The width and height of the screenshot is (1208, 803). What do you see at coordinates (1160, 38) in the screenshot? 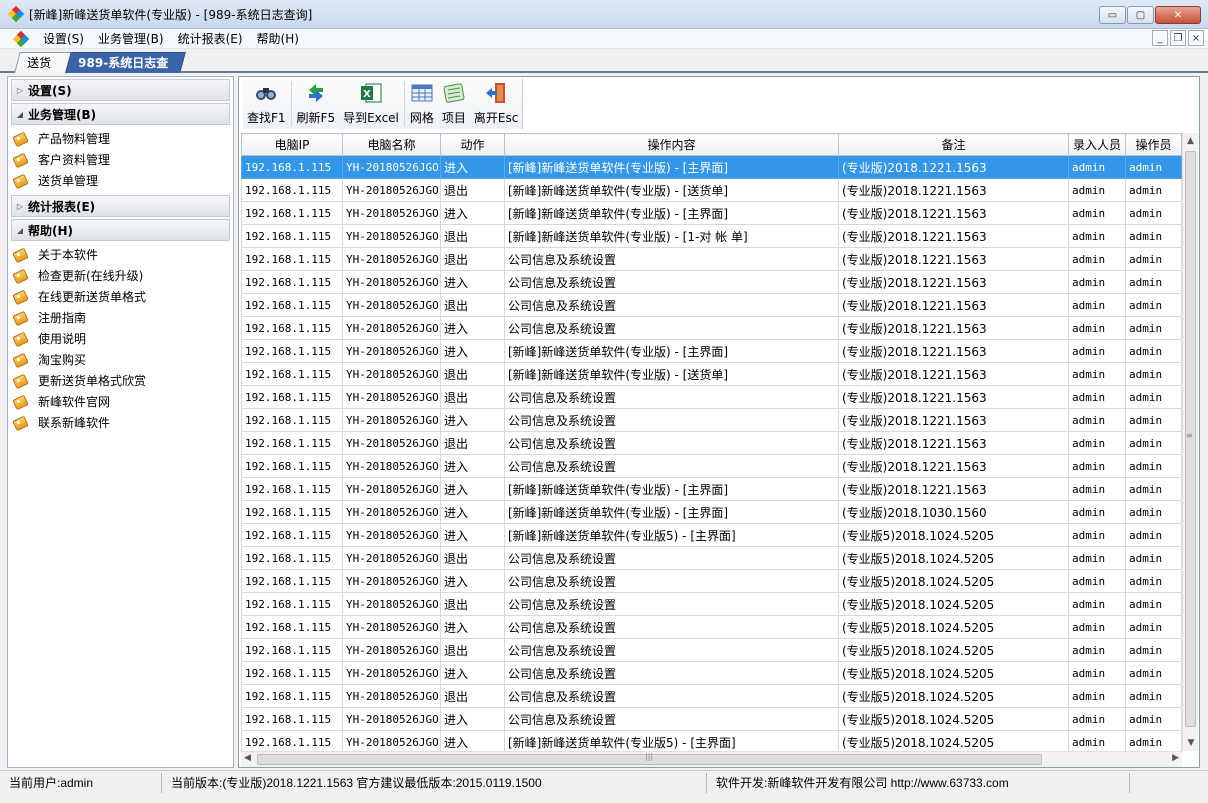
I see `mdi-minimize-button: _` at bounding box center [1160, 38].